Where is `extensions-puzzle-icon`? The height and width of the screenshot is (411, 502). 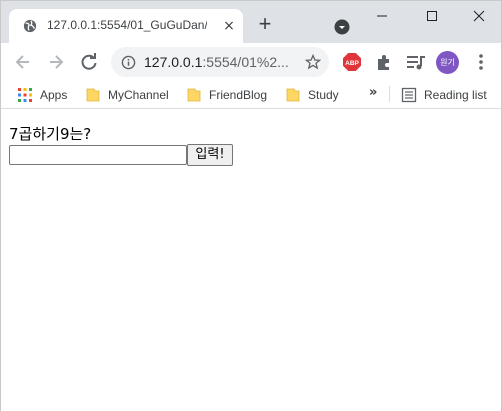 extensions-puzzle-icon is located at coordinates (384, 62).